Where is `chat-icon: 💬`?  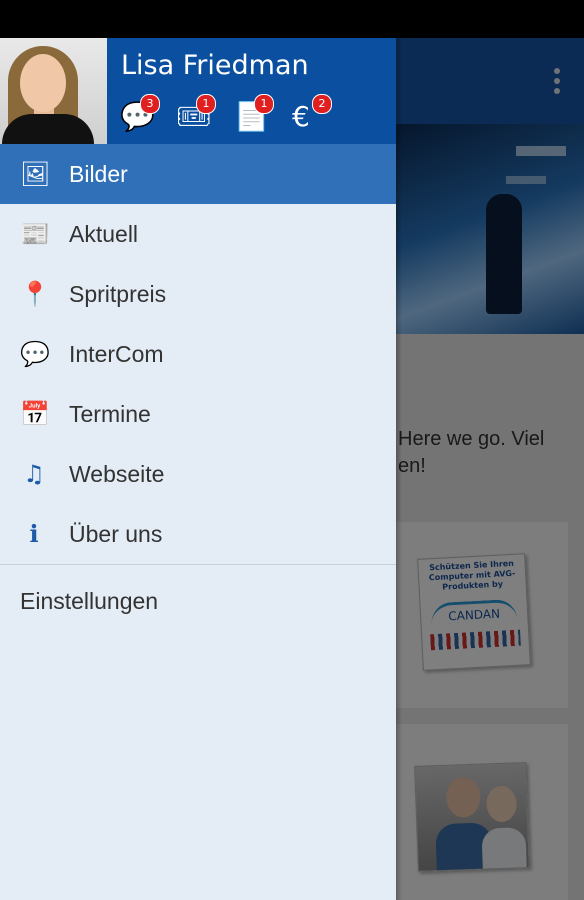 chat-icon: 💬 is located at coordinates (35, 354).